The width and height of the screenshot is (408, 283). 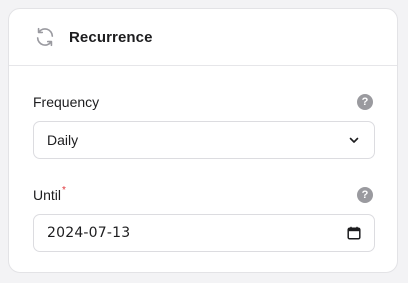 I want to click on frequency-select: Daily, so click(x=204, y=140).